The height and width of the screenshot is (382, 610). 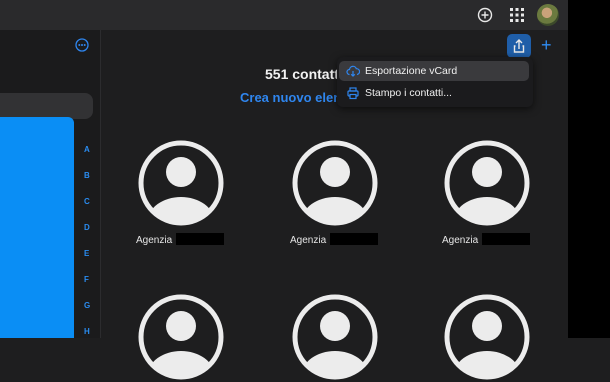 I want to click on index-letter: F, so click(x=86, y=279).